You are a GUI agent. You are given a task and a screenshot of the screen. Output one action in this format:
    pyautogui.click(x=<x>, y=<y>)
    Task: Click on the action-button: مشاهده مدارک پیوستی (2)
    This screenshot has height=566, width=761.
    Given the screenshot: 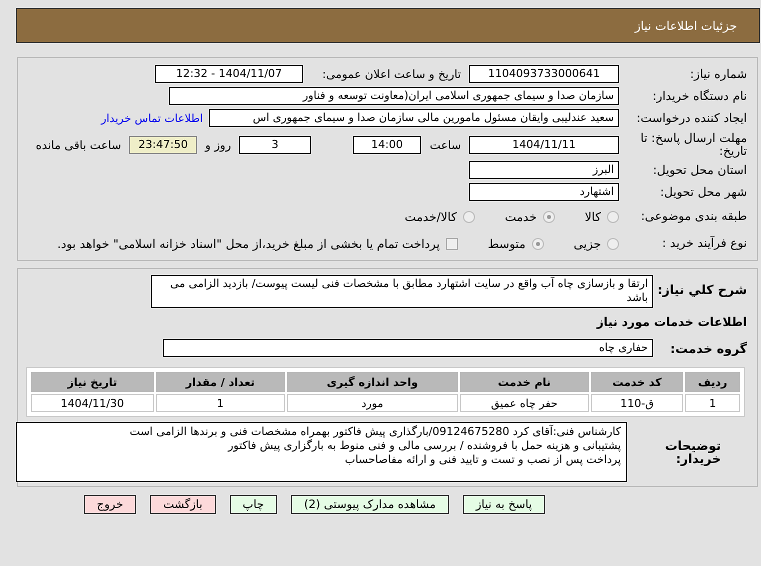 What is the action you would take?
    pyautogui.click(x=369, y=504)
    